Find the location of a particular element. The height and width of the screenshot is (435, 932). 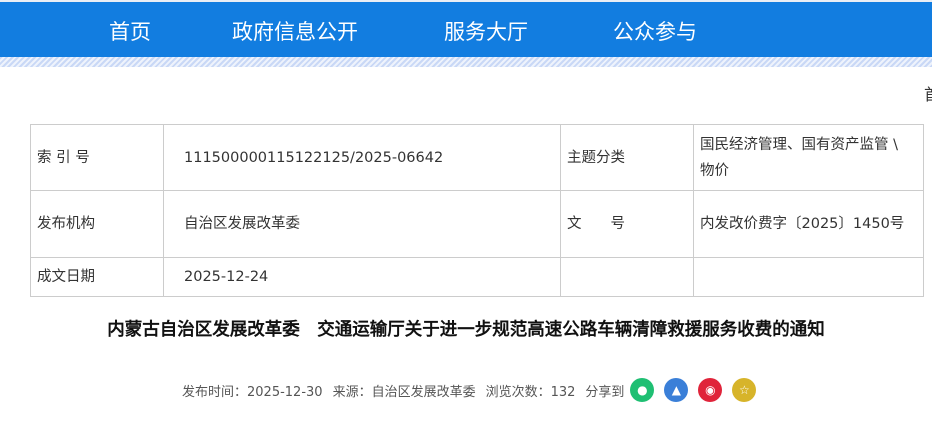

wechat-share-icon: ● is located at coordinates (642, 390).